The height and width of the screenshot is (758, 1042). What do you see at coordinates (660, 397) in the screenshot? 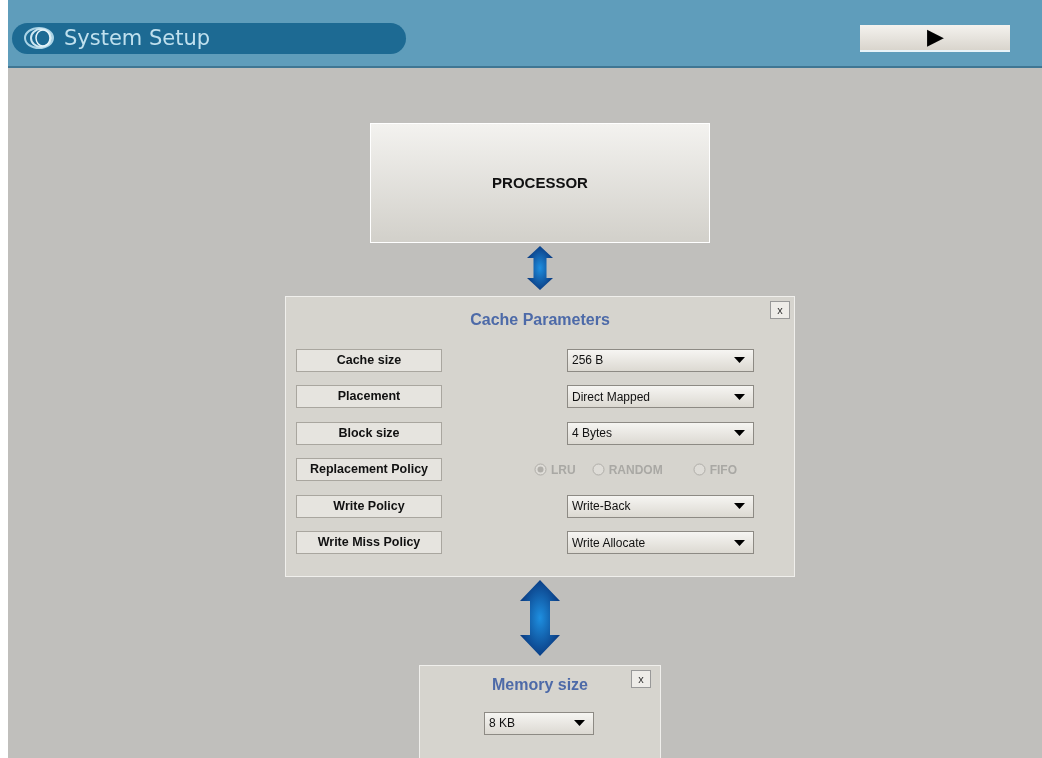
I see `dropdown: Direct Mapped` at bounding box center [660, 397].